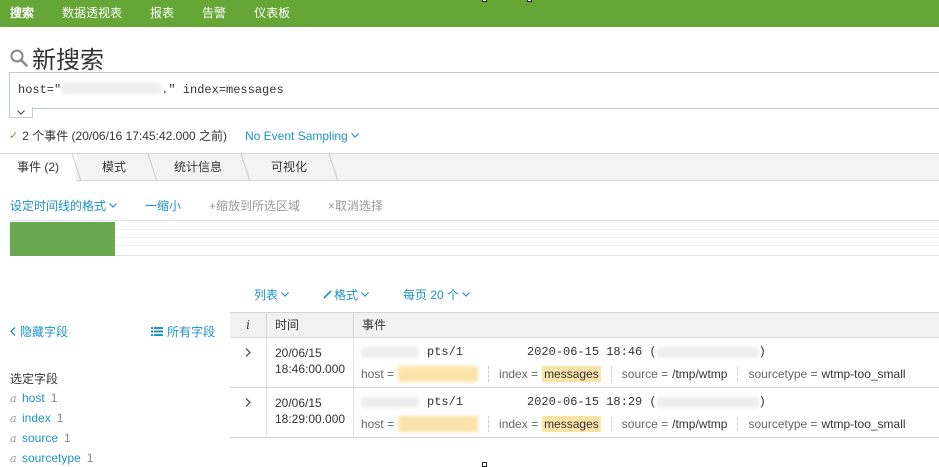 The image size is (939, 467). Describe the element at coordinates (44, 332) in the screenshot. I see `hide-fields-label: 隐藏字段` at that location.